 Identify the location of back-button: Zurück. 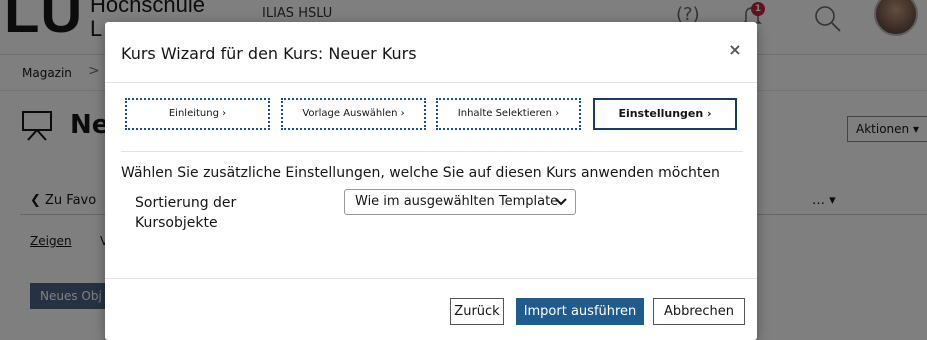
(477, 311).